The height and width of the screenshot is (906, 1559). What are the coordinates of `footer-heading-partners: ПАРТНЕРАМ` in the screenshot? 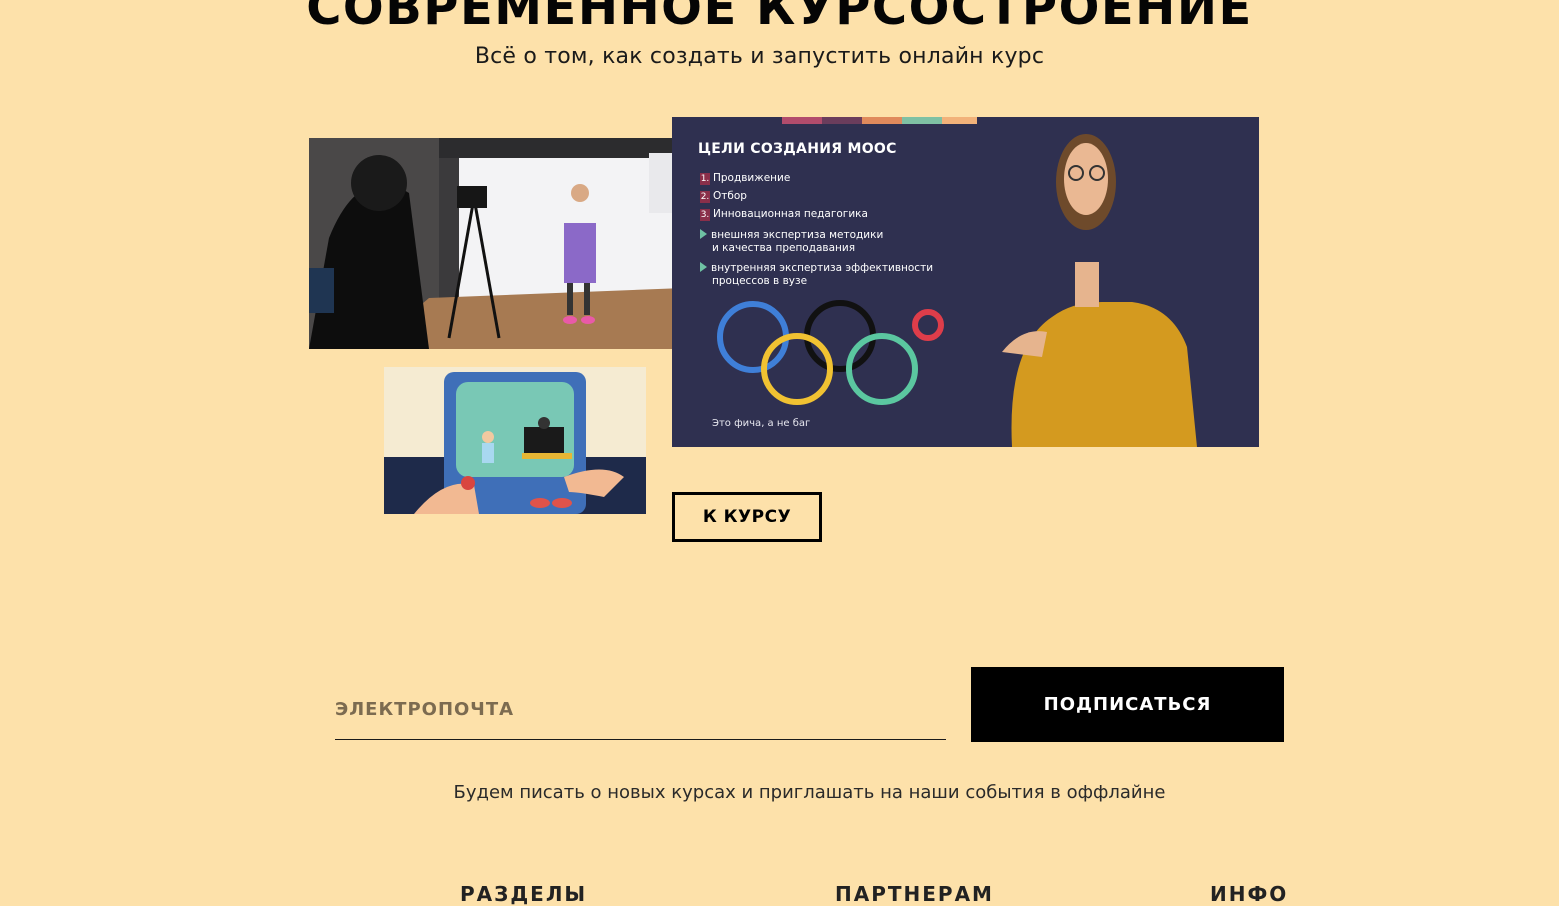 It's located at (914, 894).